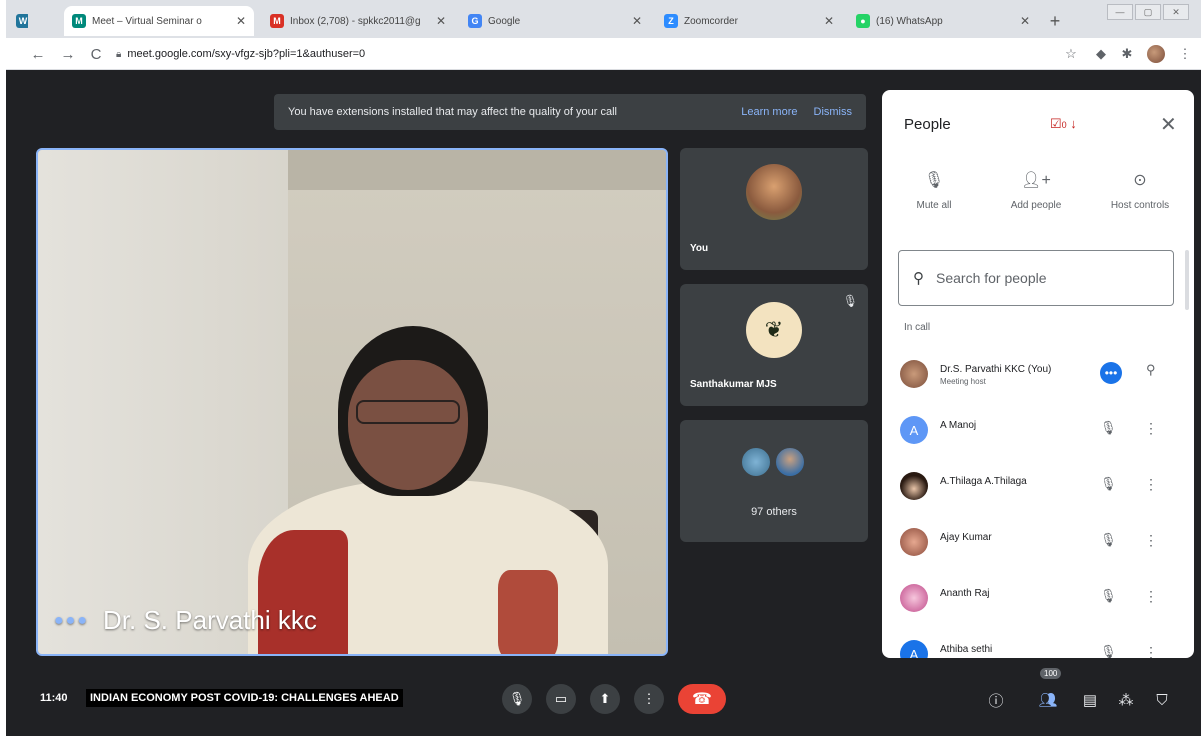 The image size is (1201, 736). What do you see at coordinates (277, 21) in the screenshot?
I see `gmail-icon: M` at bounding box center [277, 21].